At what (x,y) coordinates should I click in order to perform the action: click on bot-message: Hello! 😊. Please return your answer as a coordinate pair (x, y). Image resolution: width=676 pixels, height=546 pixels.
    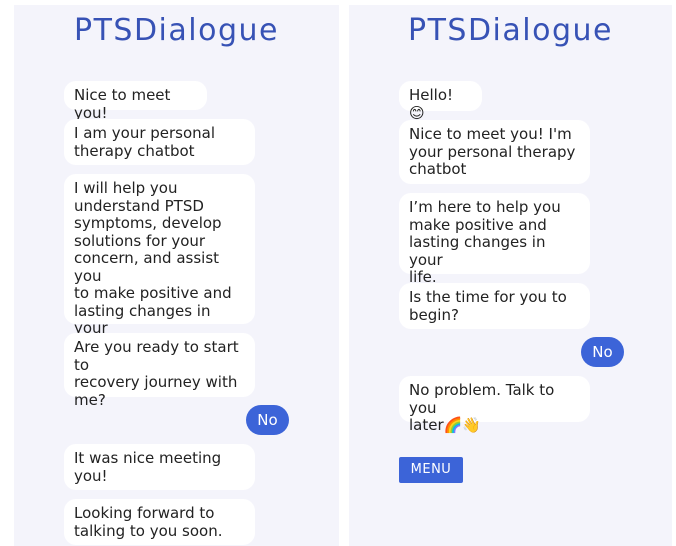
    Looking at the image, I should click on (440, 101).